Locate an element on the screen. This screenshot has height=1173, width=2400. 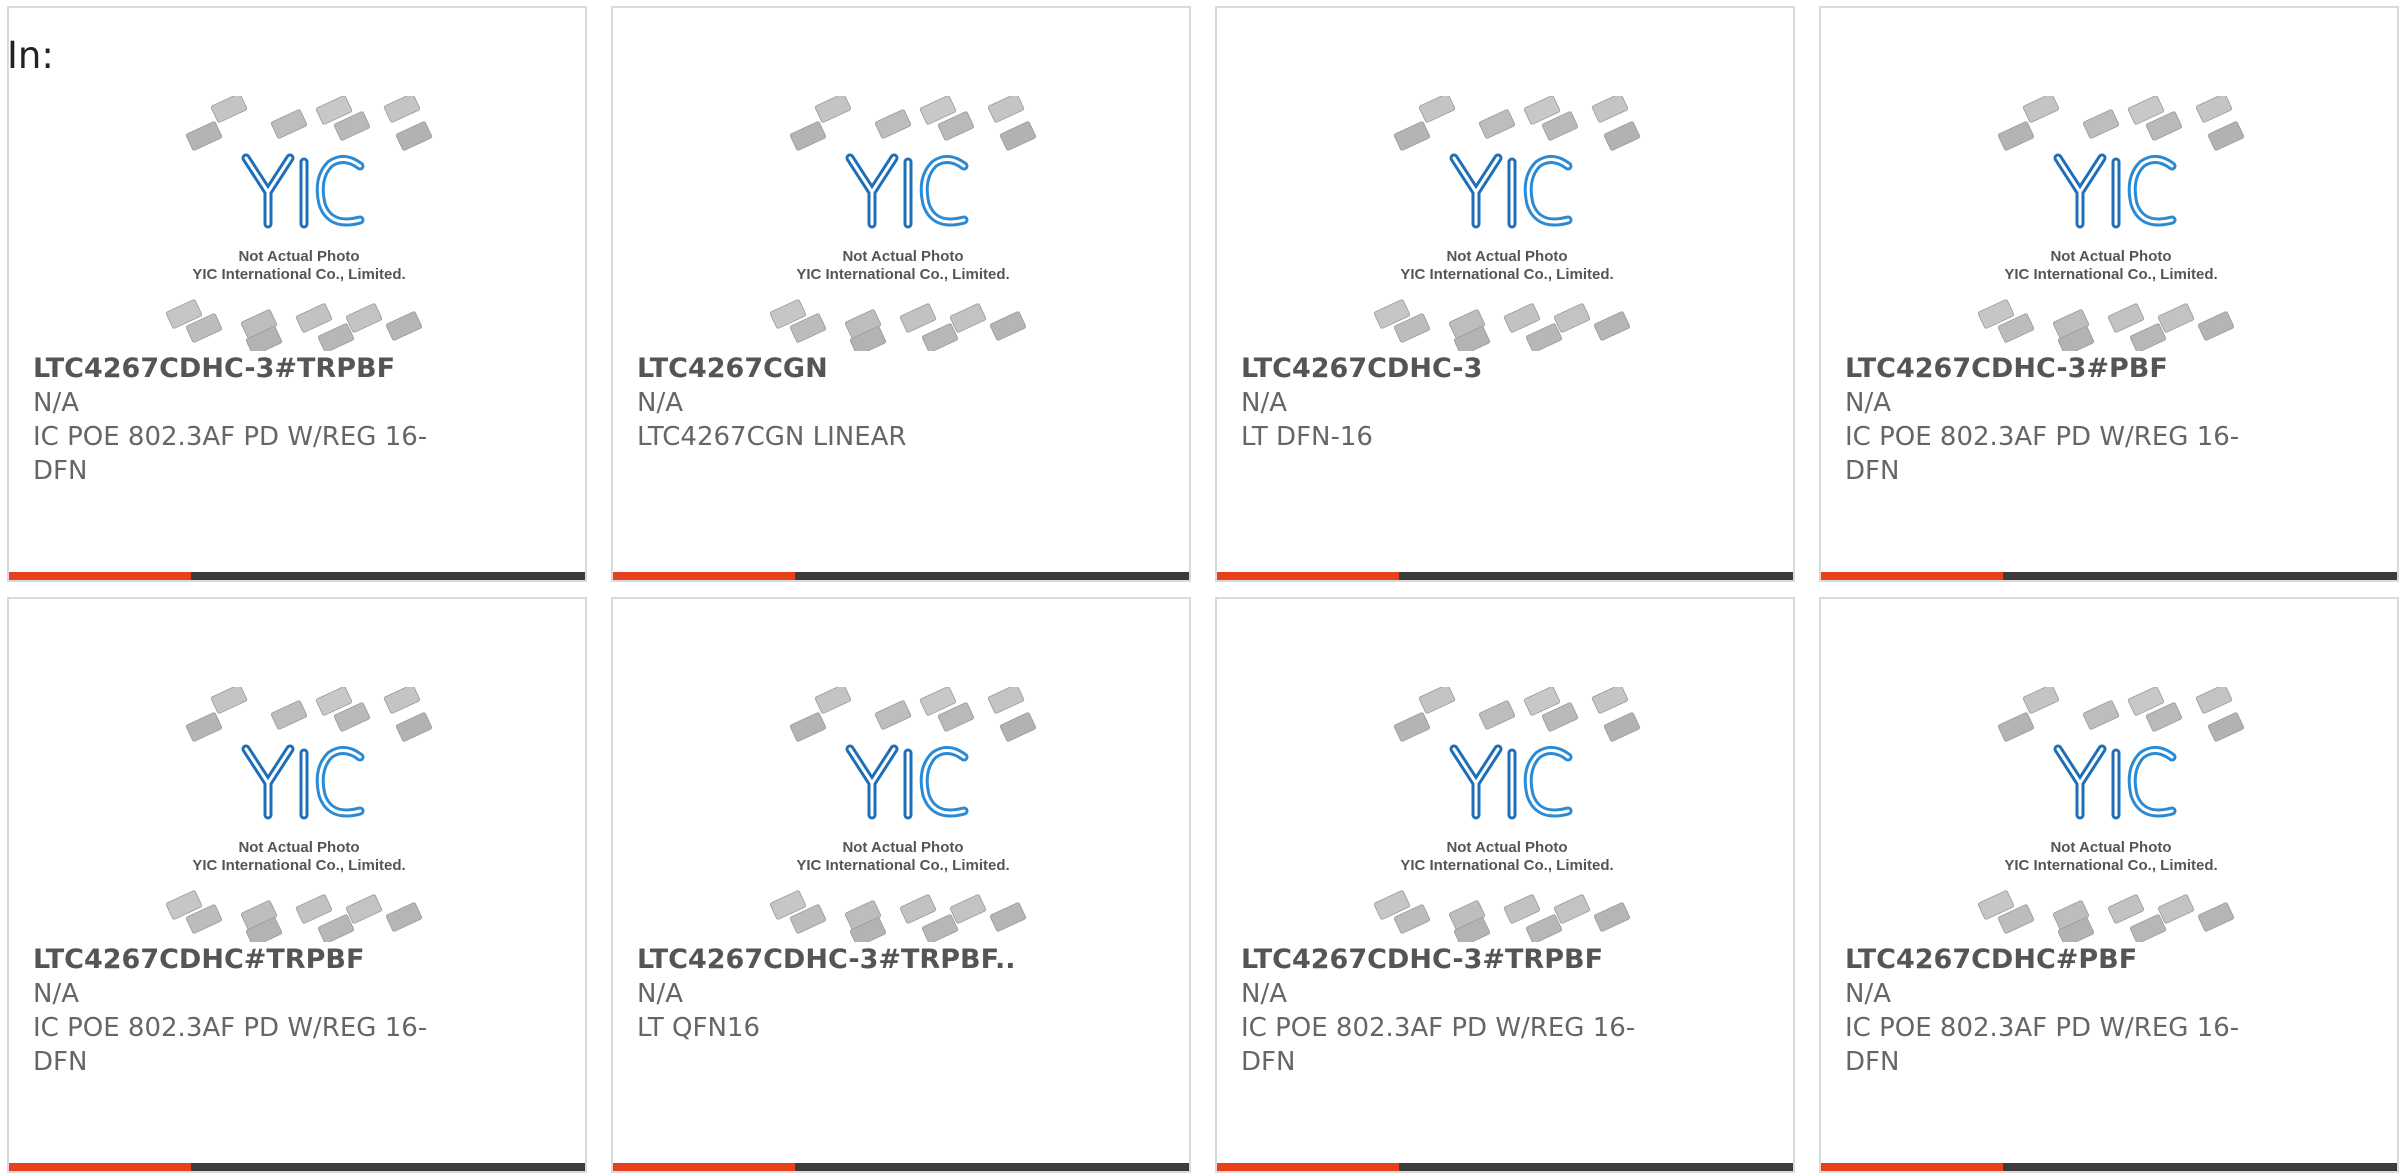
description: LTC4267CGN LINEAR is located at coordinates (772, 437).